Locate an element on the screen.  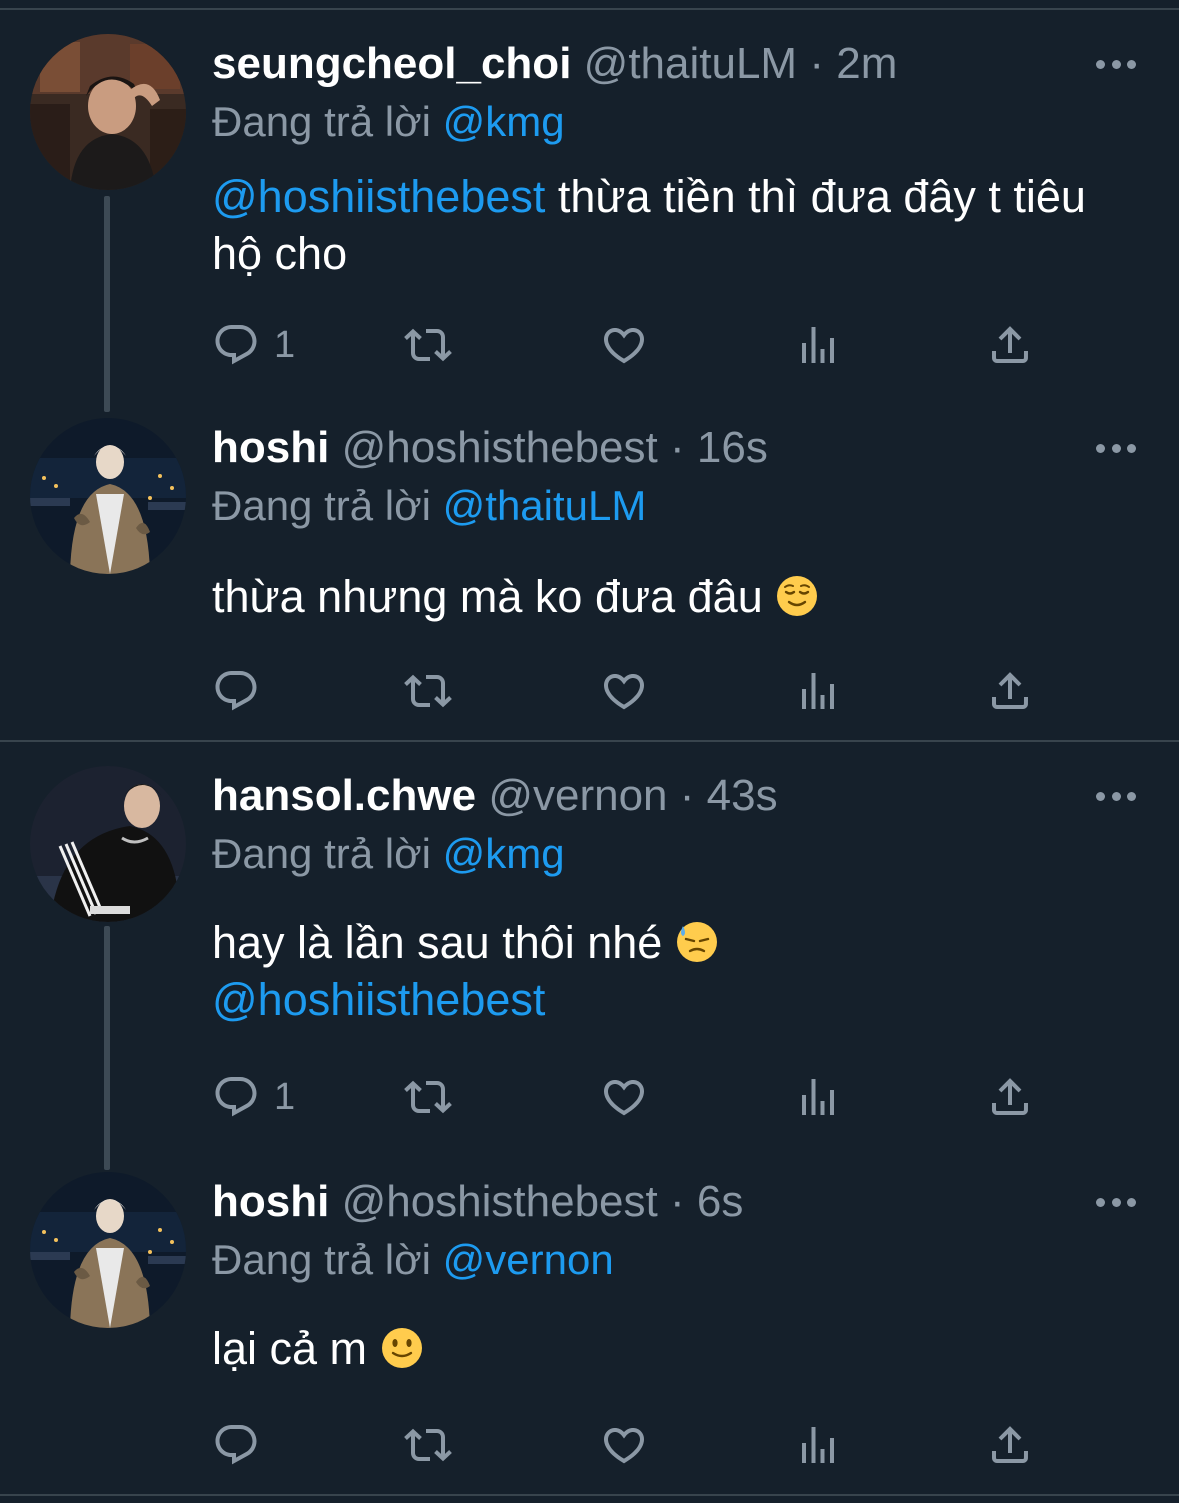
timestamp: 2m is located at coordinates (866, 63).